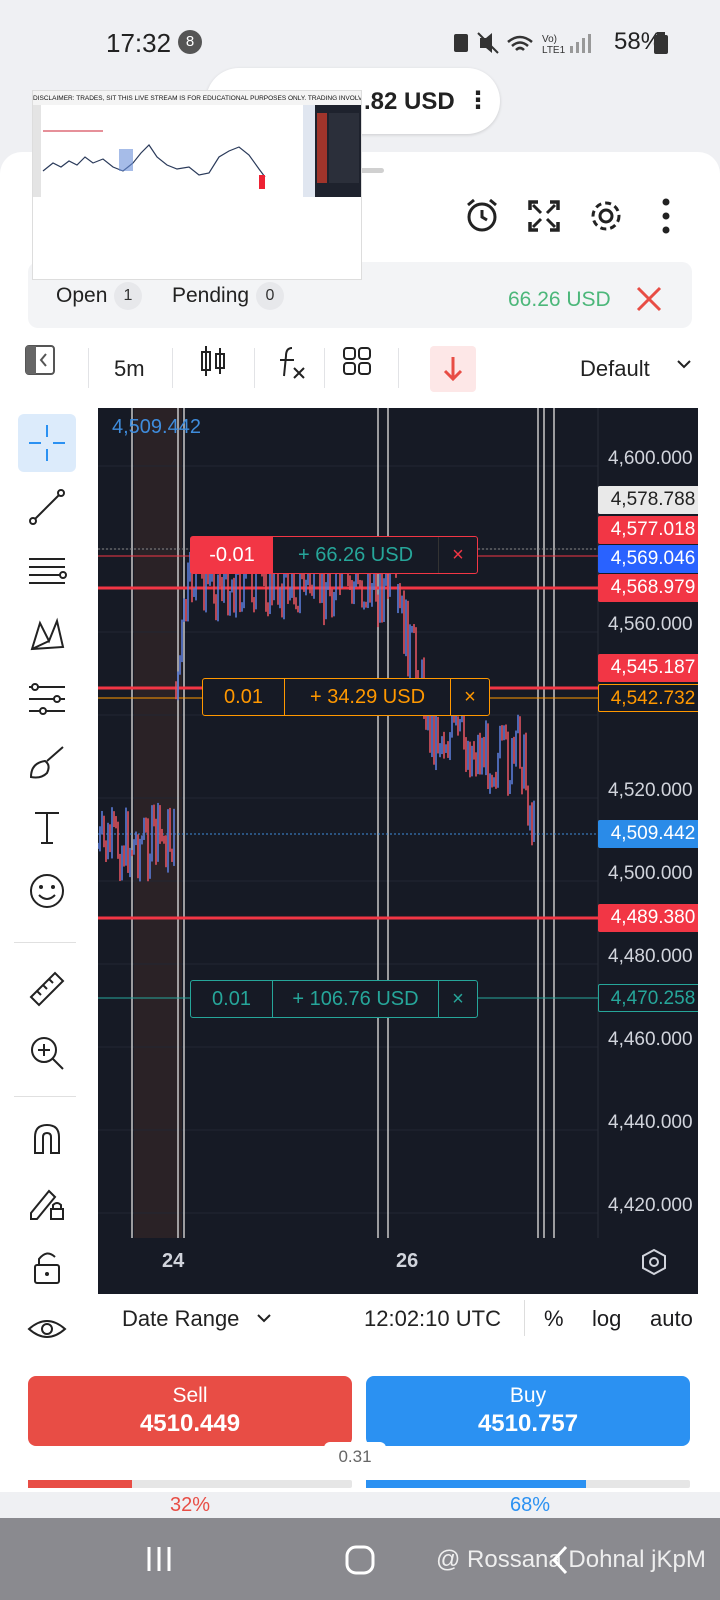  What do you see at coordinates (650, 790) in the screenshot?
I see `axis-price-label: 4,520.000` at bounding box center [650, 790].